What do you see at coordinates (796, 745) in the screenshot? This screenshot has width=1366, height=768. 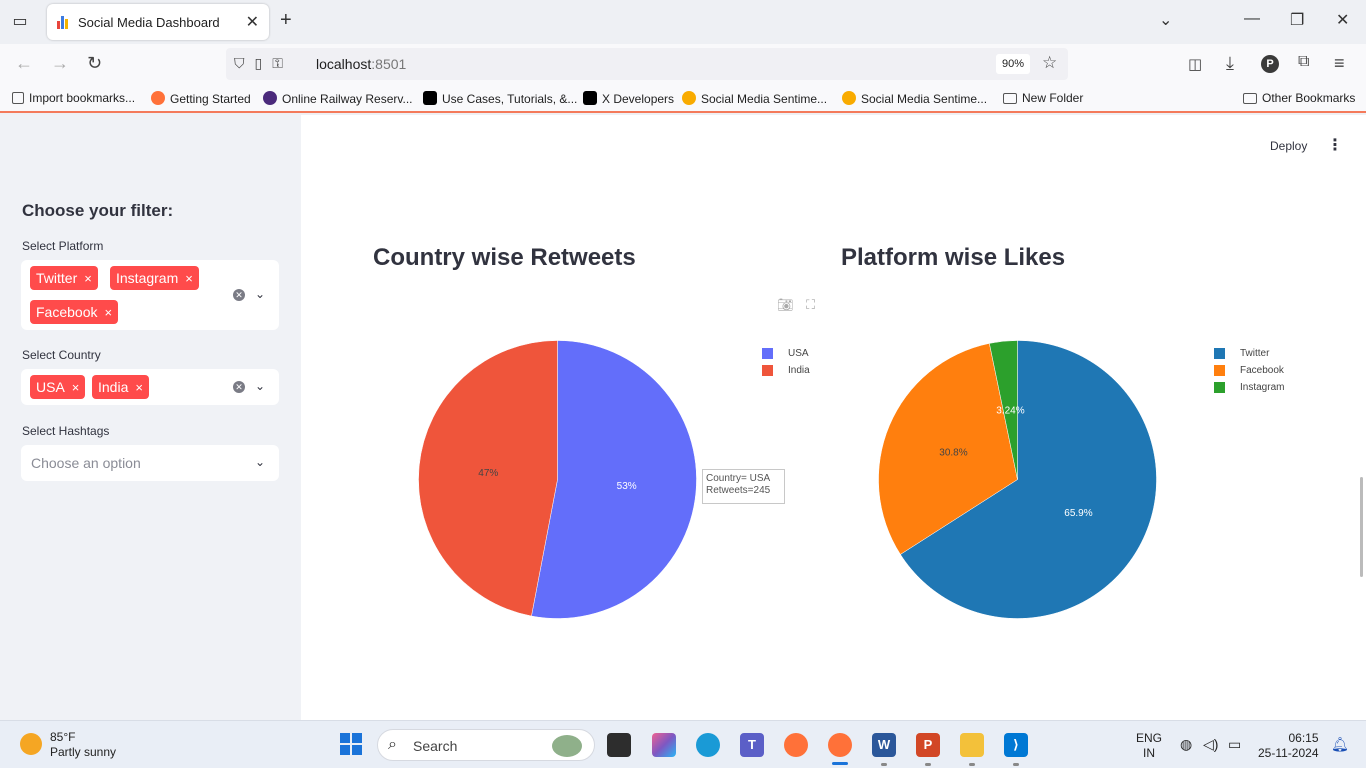 I see `firefox-icon` at bounding box center [796, 745].